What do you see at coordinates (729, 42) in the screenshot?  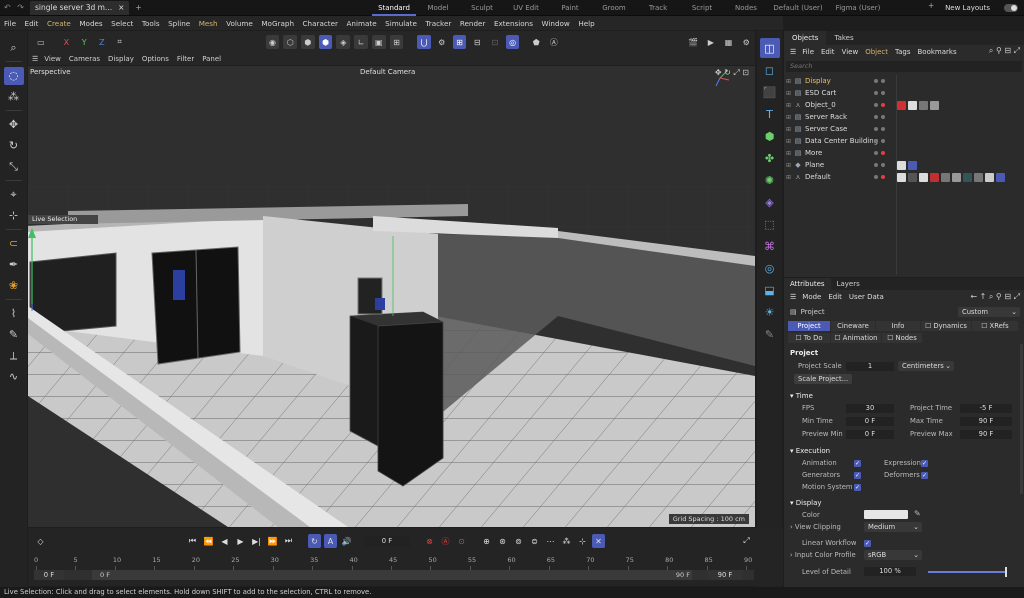 I see `render-queue-icon: ▦` at bounding box center [729, 42].